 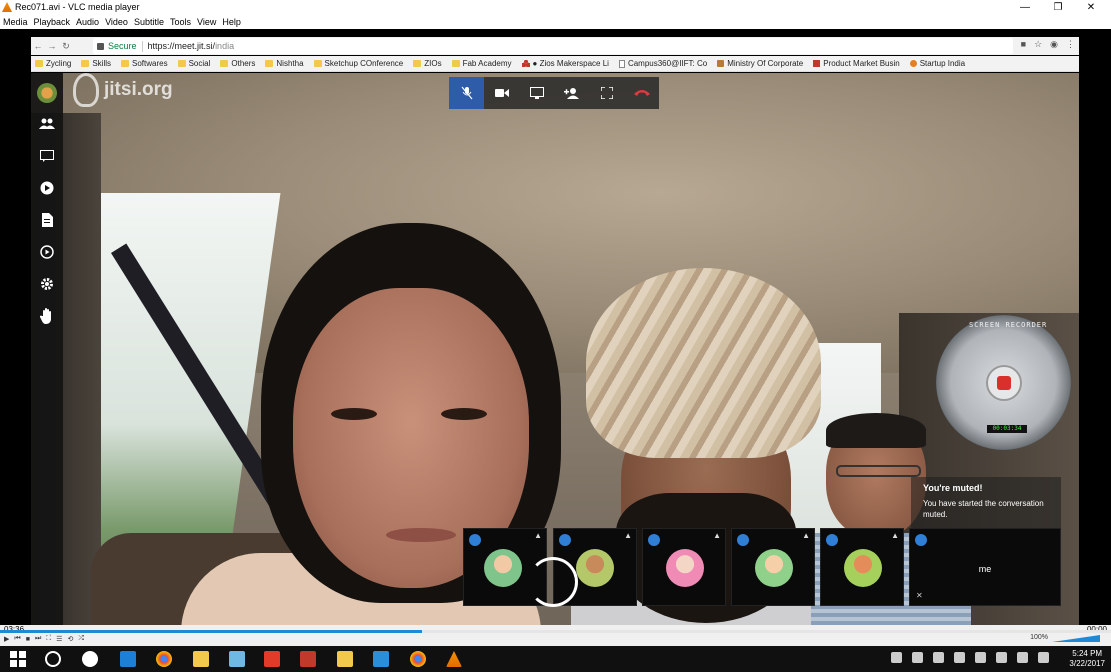 What do you see at coordinates (47, 93) in the screenshot?
I see `self-avatar` at bounding box center [47, 93].